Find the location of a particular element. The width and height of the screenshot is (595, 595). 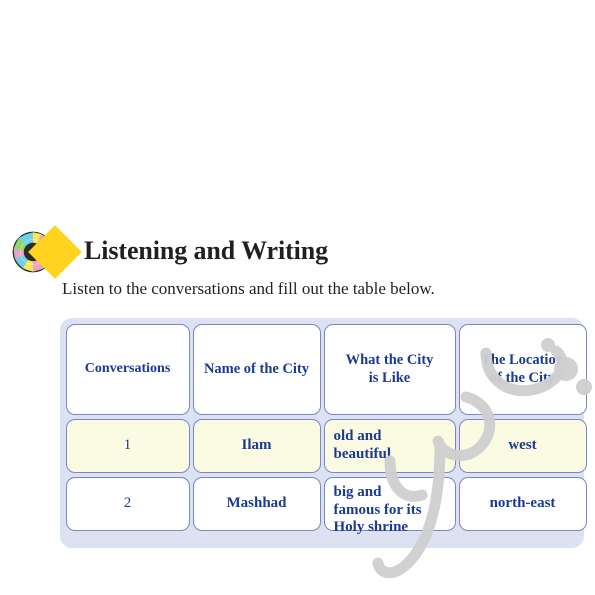

section-header: Listening and Writing is located at coordinates (288, 252).